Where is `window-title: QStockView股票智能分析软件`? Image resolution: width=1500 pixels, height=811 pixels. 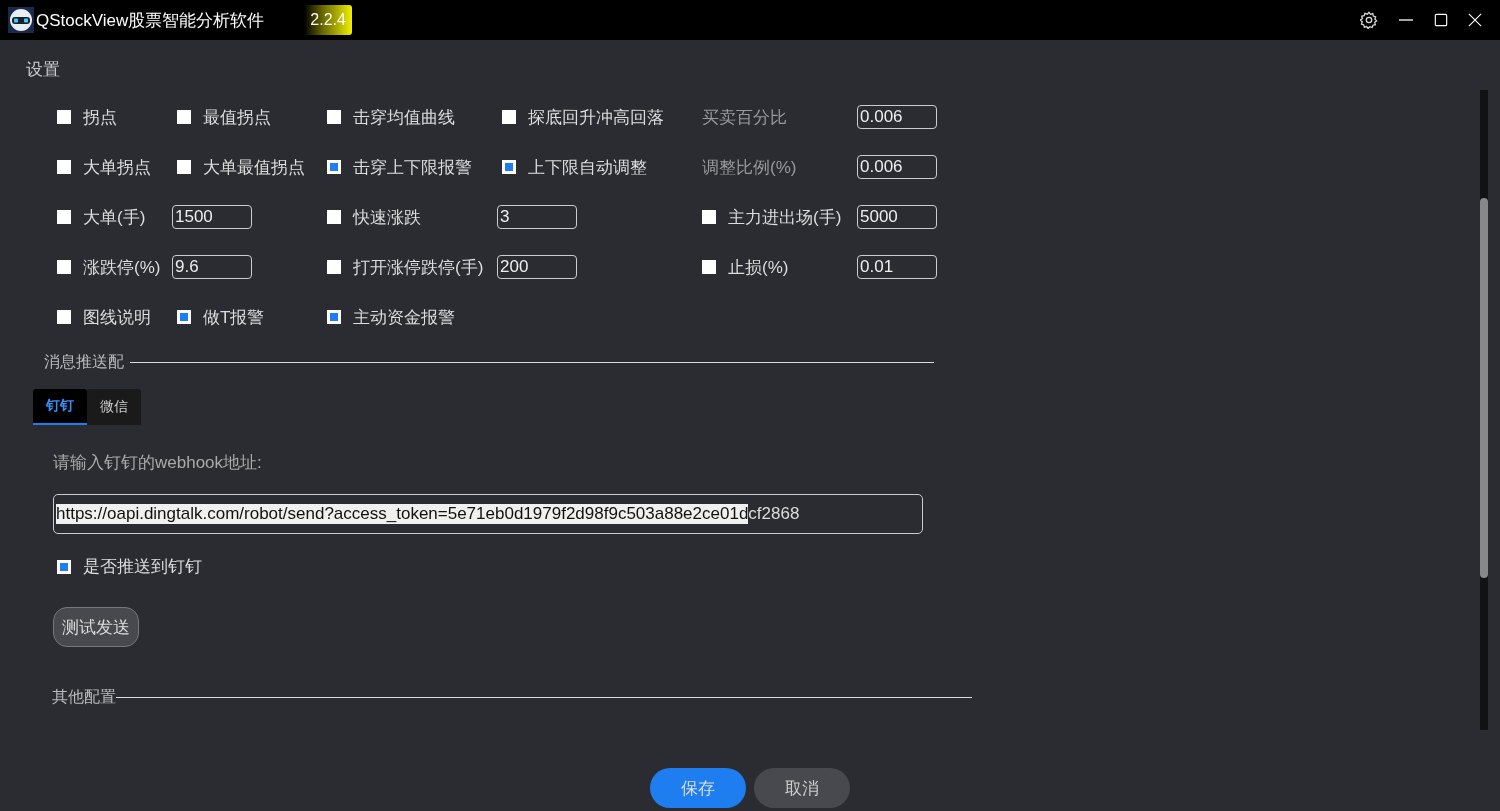
window-title: QStockView股票智能分析软件 is located at coordinates (150, 20).